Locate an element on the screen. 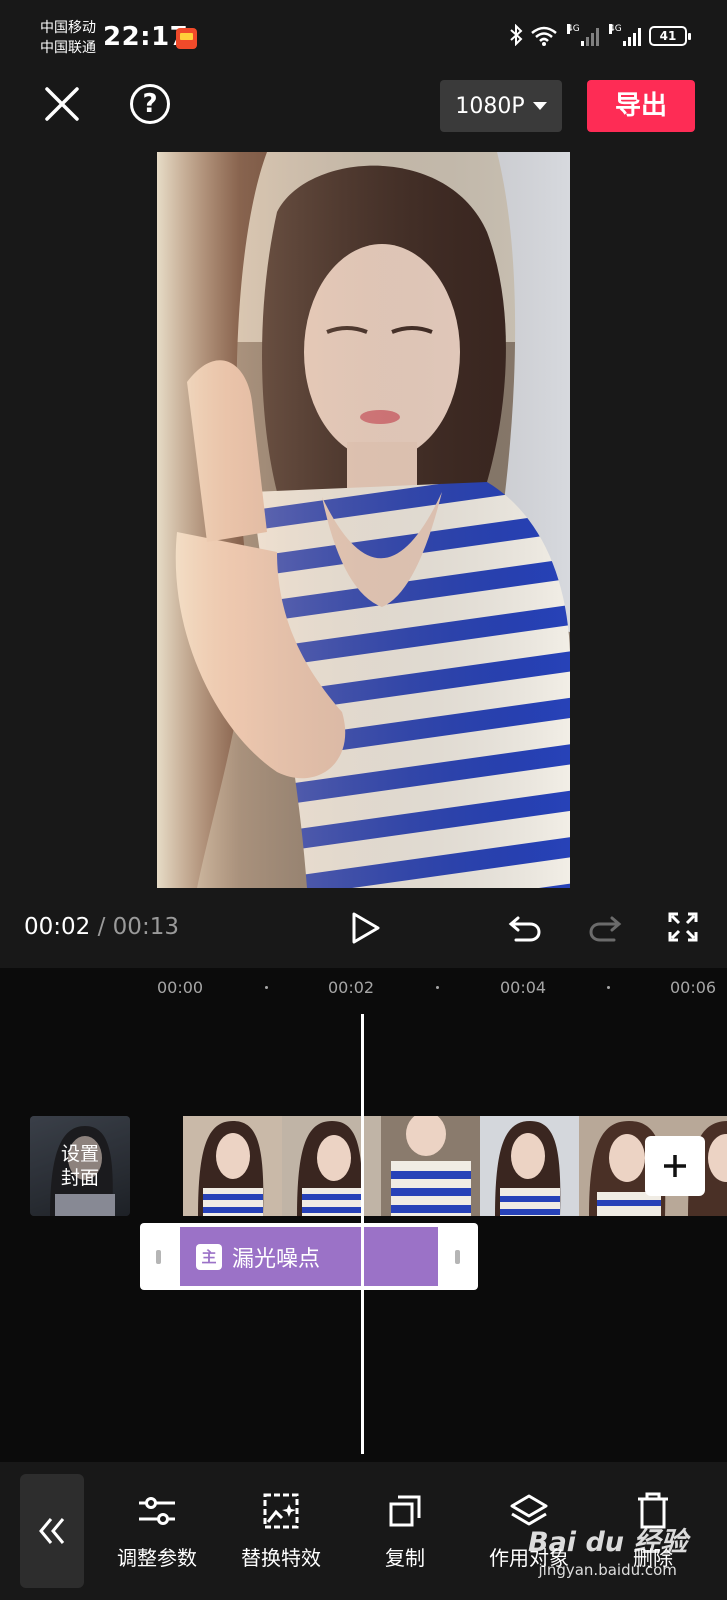 The height and width of the screenshot is (1600, 727). redo-button is located at coordinates (605, 927).